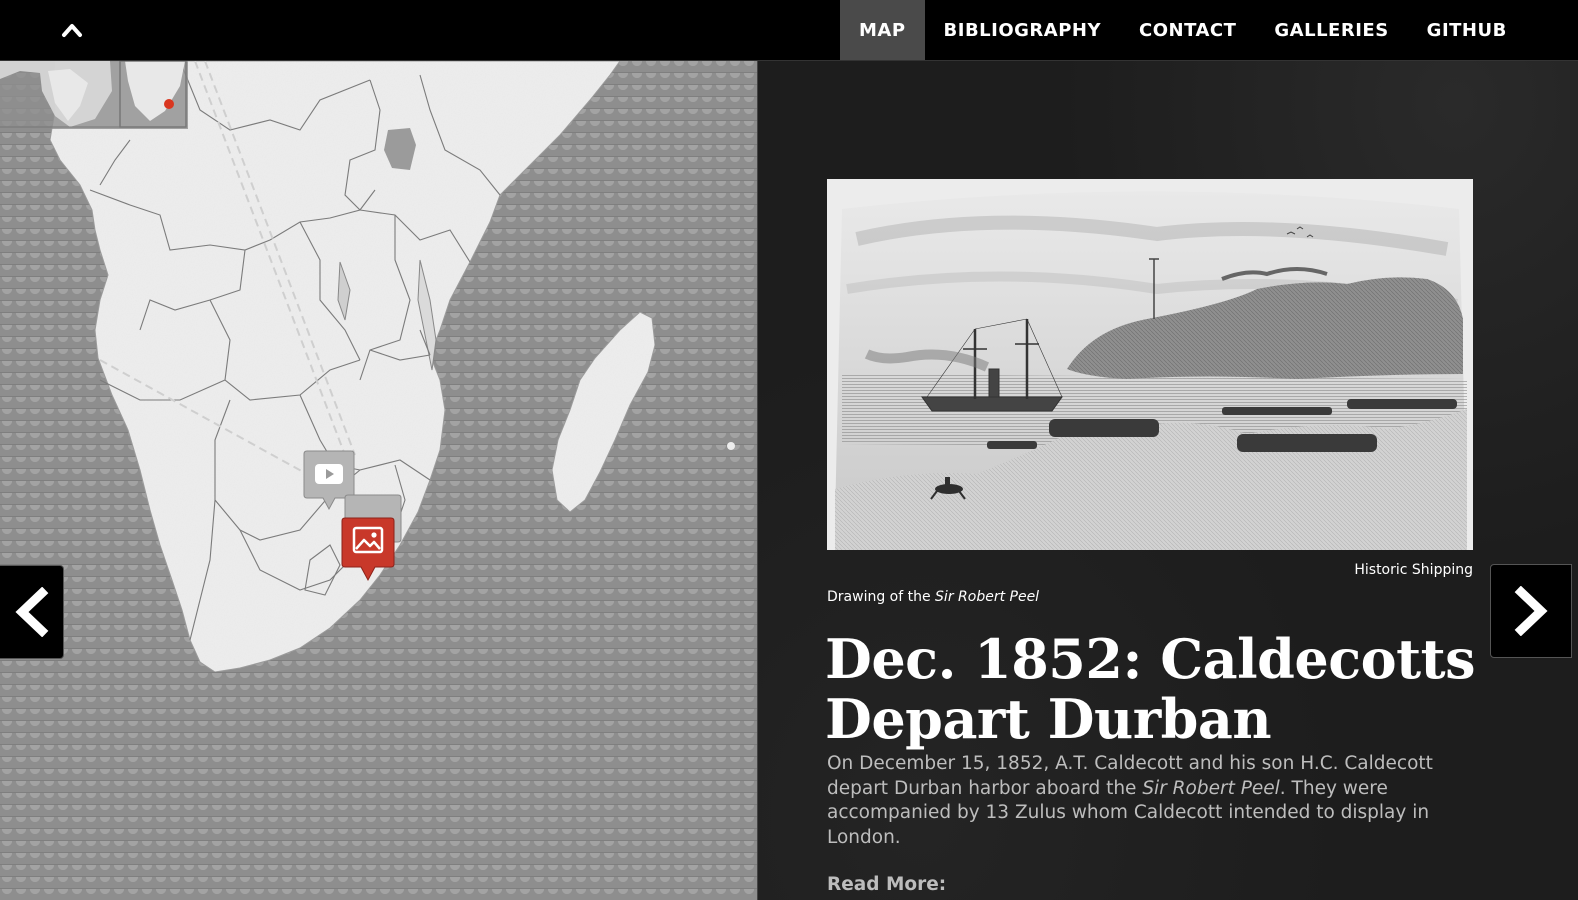 Image resolution: width=1578 pixels, height=900 pixels. What do you see at coordinates (1413, 570) in the screenshot?
I see `image-credit: Historic Shipping` at bounding box center [1413, 570].